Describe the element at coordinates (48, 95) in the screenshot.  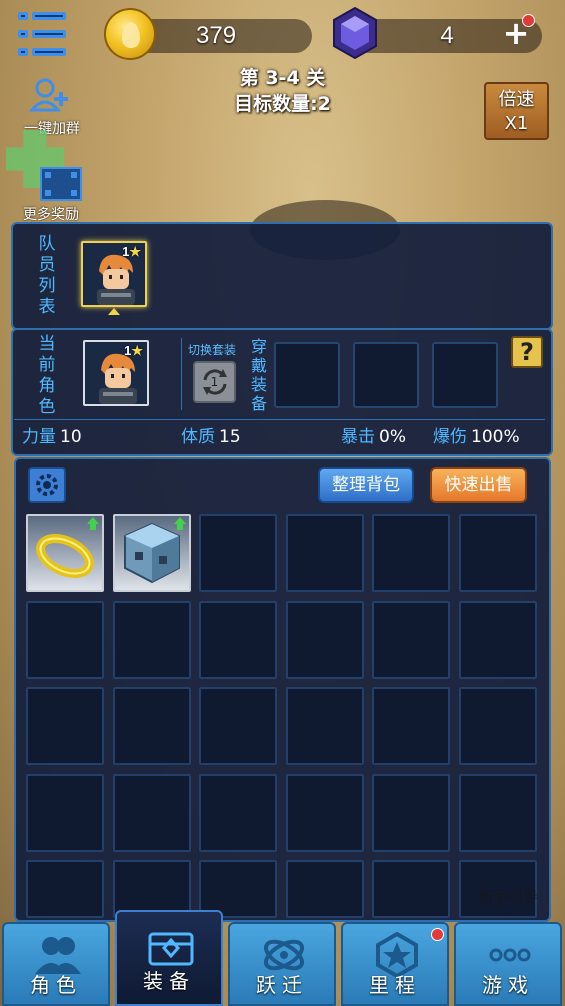
I see `add-friends-icon` at that location.